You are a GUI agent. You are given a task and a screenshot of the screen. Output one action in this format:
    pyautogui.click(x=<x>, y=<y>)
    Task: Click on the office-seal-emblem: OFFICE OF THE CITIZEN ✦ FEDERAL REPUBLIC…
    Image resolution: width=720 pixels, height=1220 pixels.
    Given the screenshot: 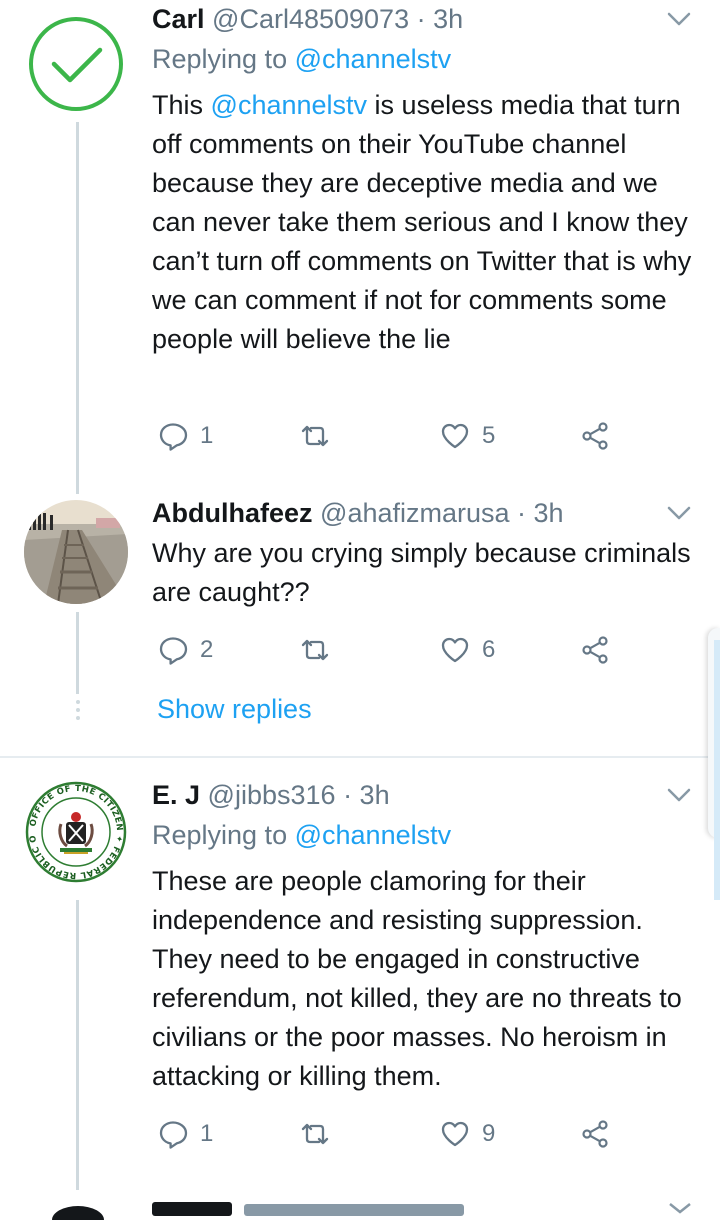 What is the action you would take?
    pyautogui.click(x=75, y=831)
    